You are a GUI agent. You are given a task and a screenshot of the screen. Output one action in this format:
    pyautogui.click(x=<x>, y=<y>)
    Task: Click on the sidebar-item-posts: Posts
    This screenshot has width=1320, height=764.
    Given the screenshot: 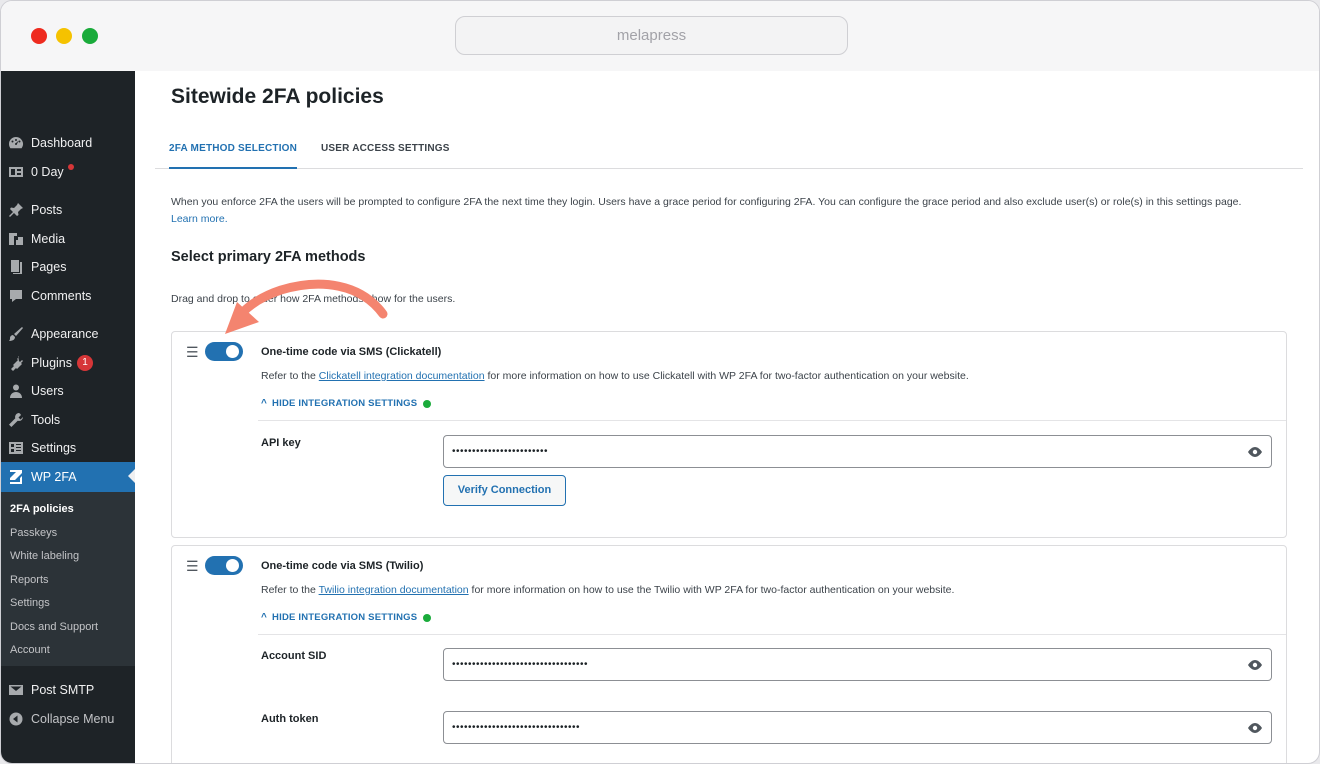 What is the action you would take?
    pyautogui.click(x=68, y=210)
    